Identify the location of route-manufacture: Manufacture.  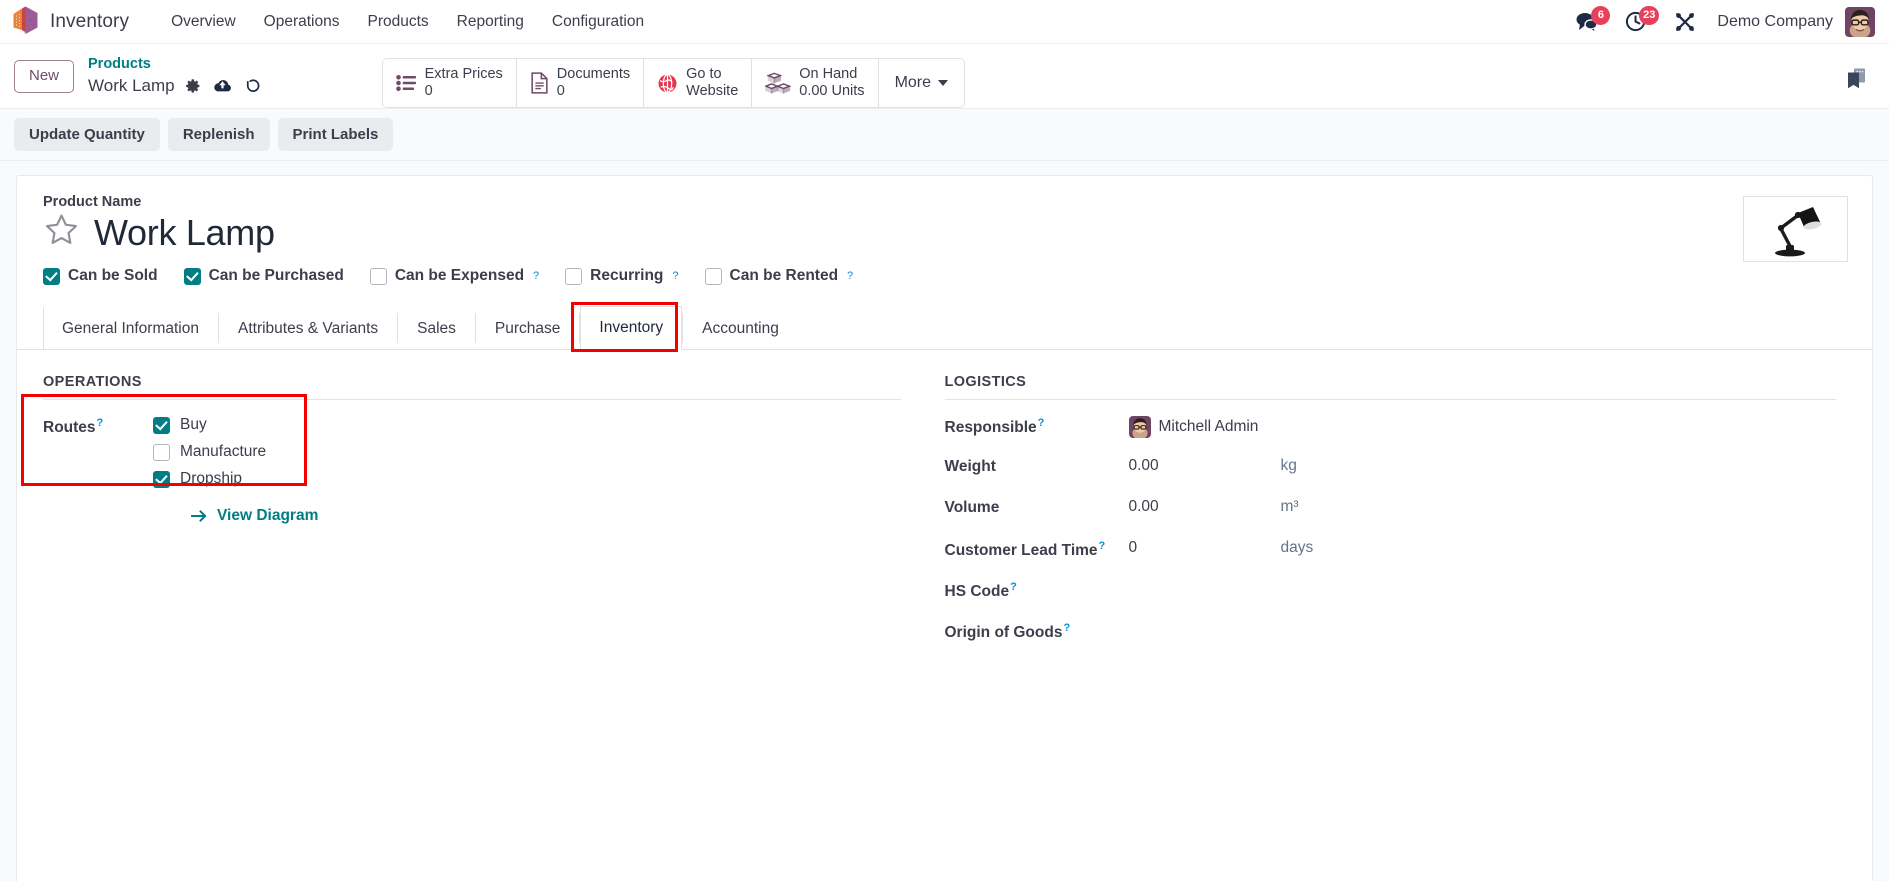
(209, 452).